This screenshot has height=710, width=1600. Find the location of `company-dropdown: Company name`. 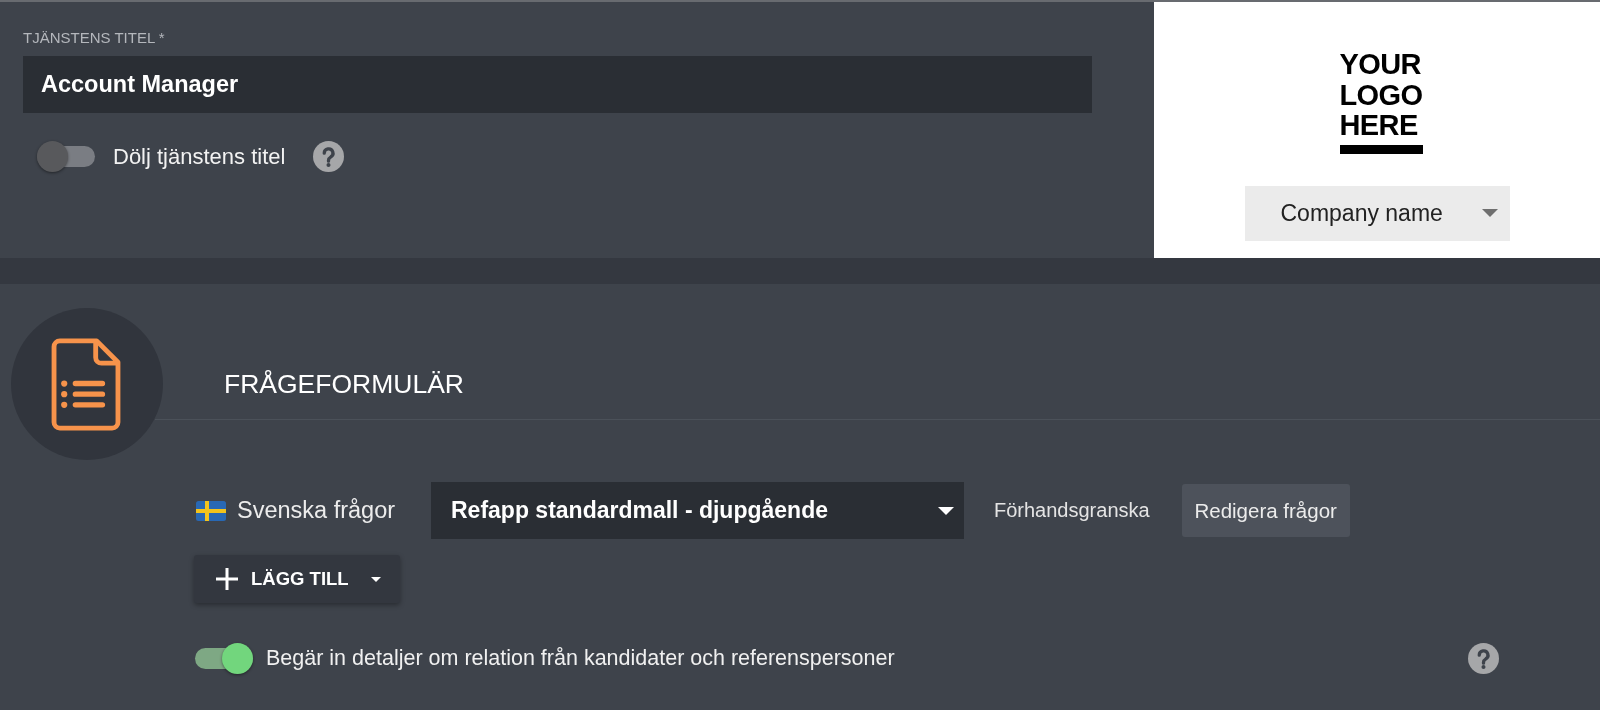

company-dropdown: Company name is located at coordinates (1377, 213).